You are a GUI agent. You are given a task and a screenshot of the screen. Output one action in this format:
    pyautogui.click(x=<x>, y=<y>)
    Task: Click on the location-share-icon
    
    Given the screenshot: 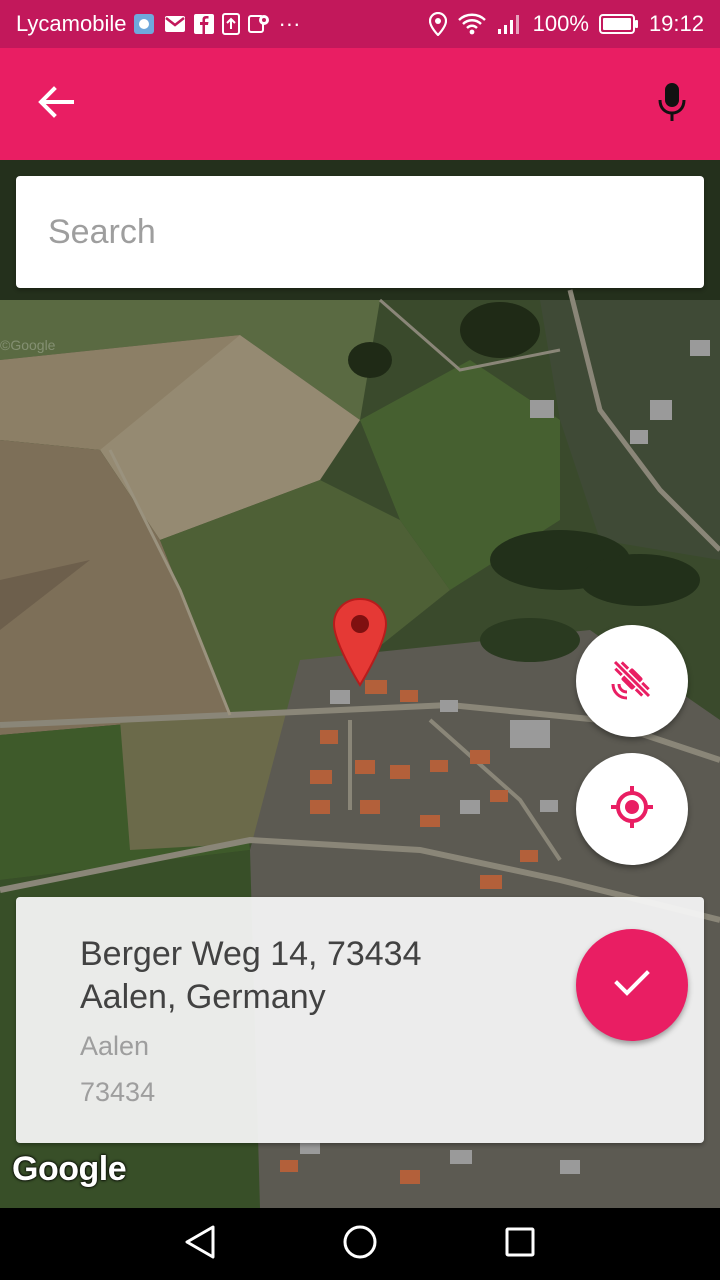 What is the action you would take?
    pyautogui.click(x=259, y=24)
    